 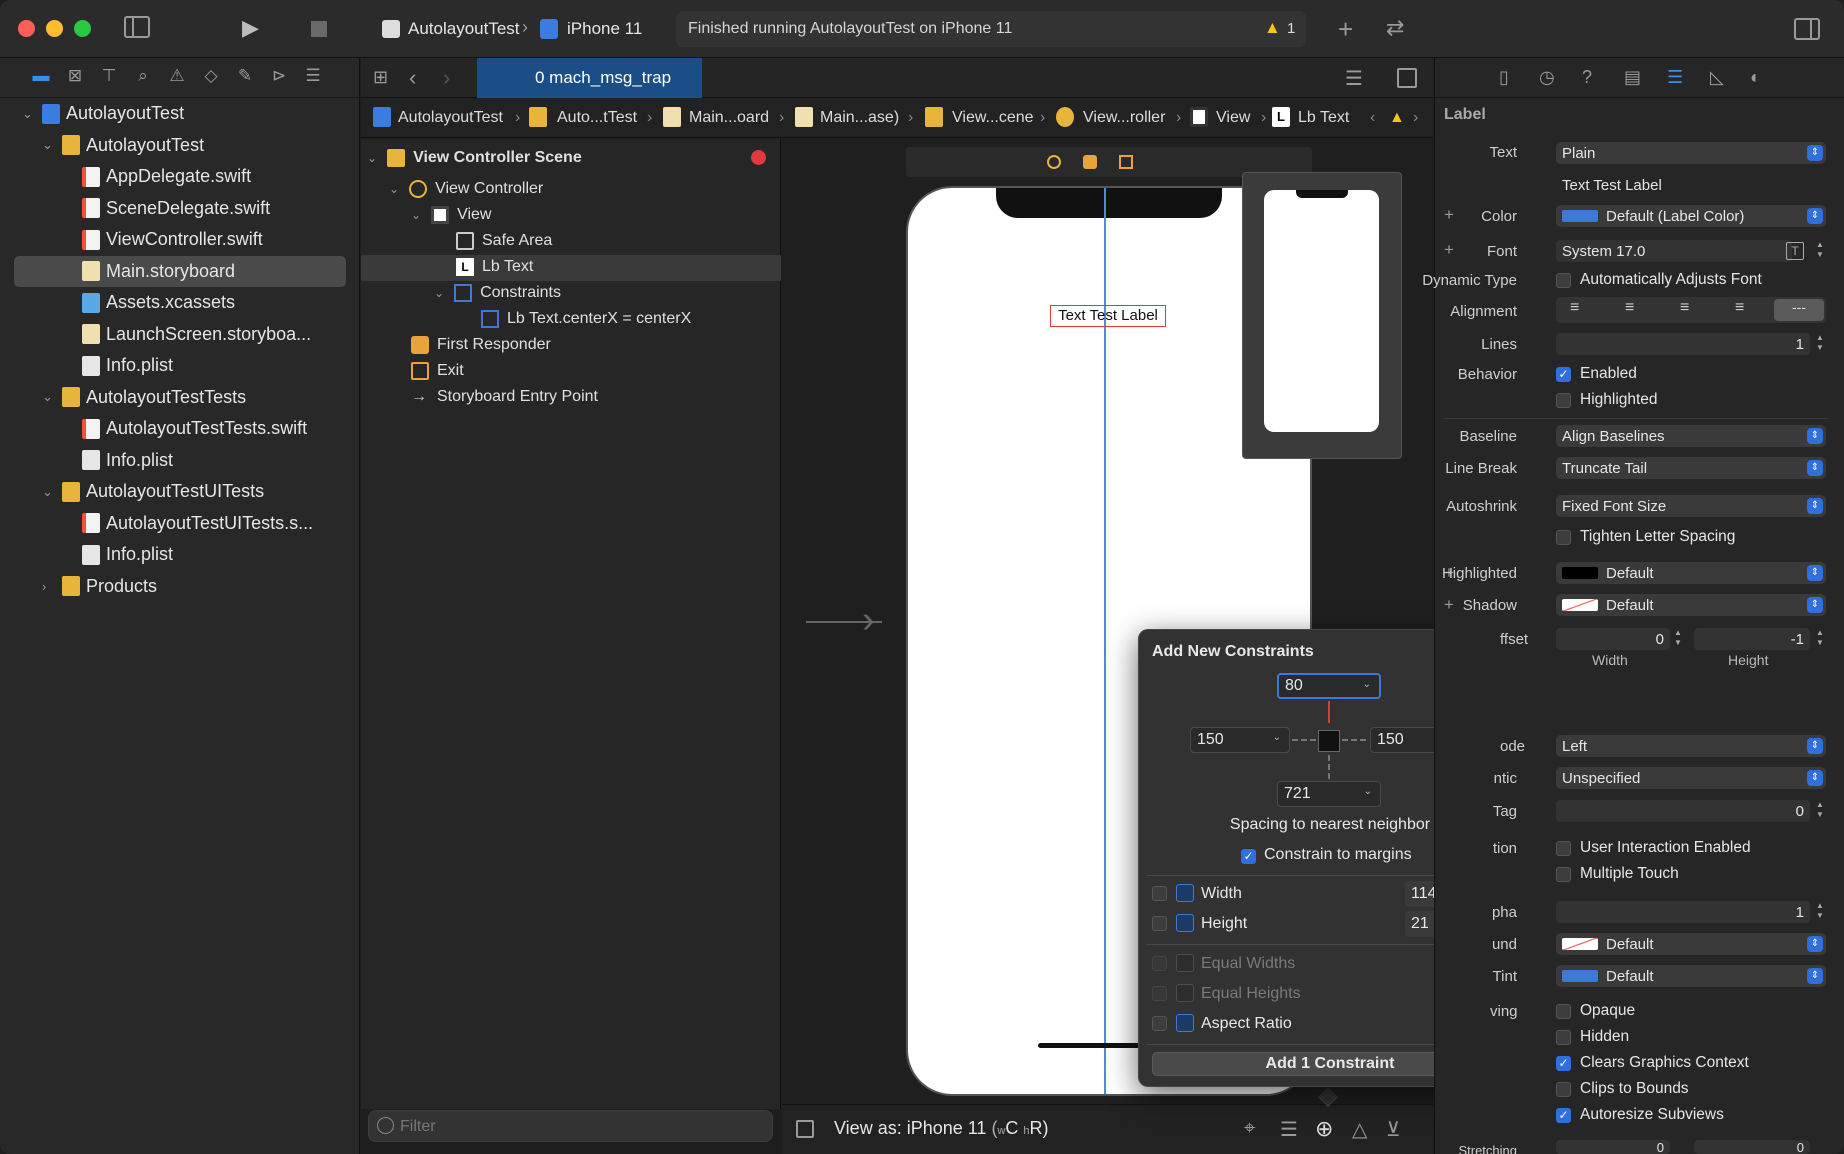 What do you see at coordinates (82, 28) in the screenshot?
I see `zoom-window-button` at bounding box center [82, 28].